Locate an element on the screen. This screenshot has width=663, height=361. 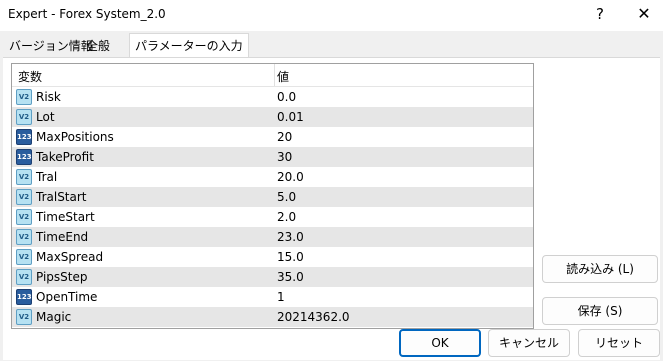
load-button: 読み込み (L) is located at coordinates (600, 269).